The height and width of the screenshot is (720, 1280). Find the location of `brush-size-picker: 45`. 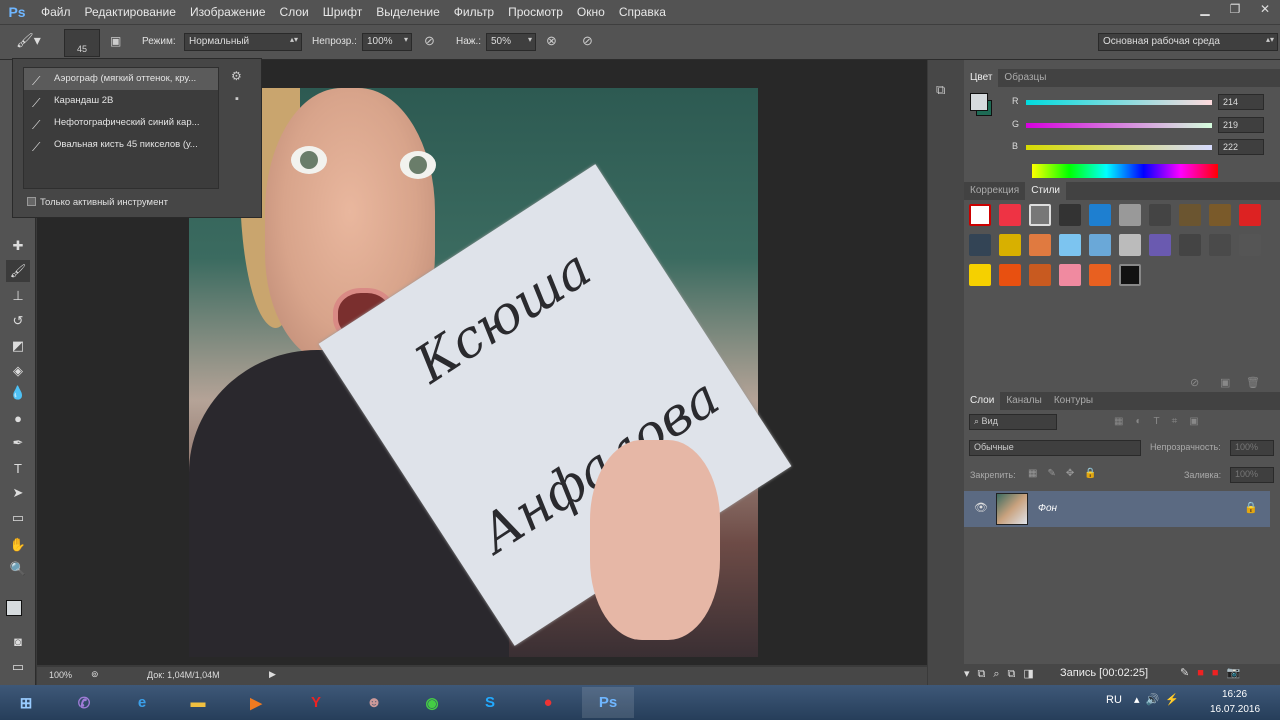

brush-size-picker: 45 is located at coordinates (82, 43).